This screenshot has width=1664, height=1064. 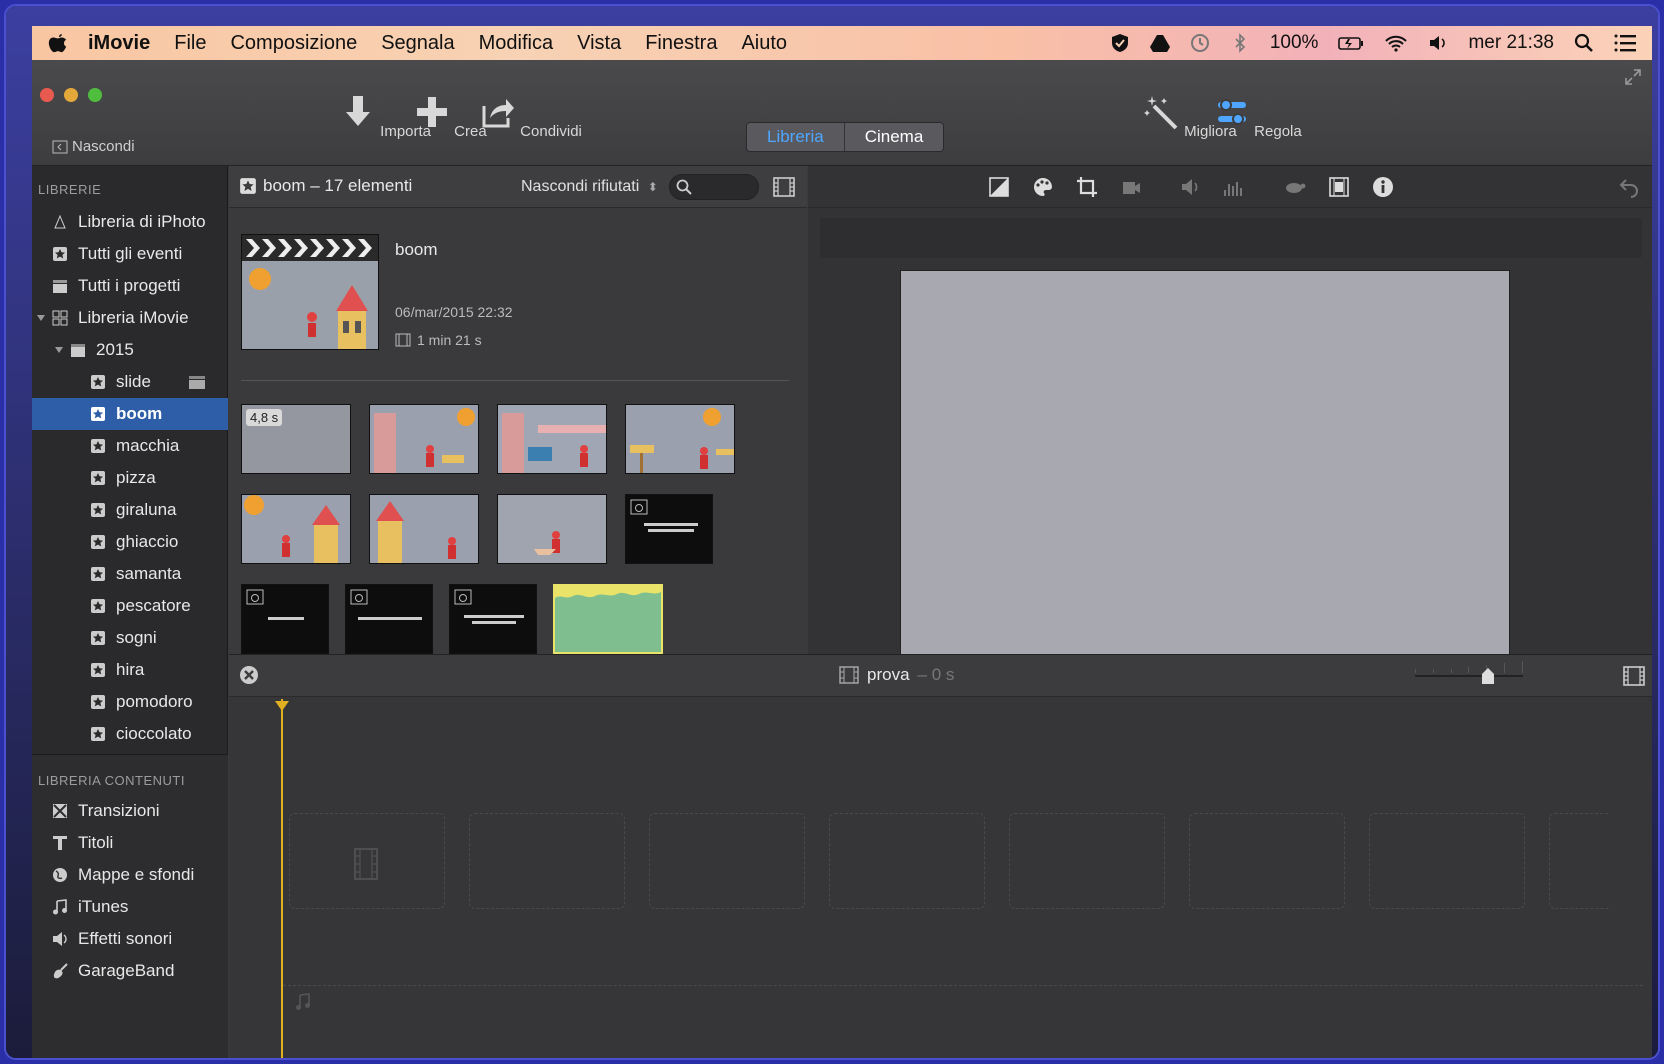 I want to click on volume-icon, so click(x=1438, y=43).